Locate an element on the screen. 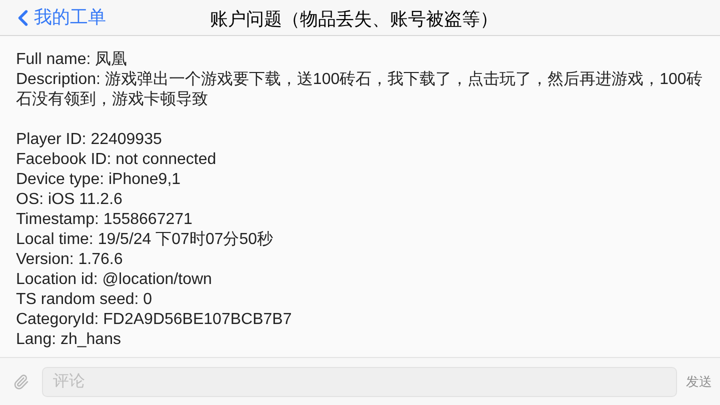 The height and width of the screenshot is (405, 720). info-line: Device type: iPhone9,1 is located at coordinates (99, 180).